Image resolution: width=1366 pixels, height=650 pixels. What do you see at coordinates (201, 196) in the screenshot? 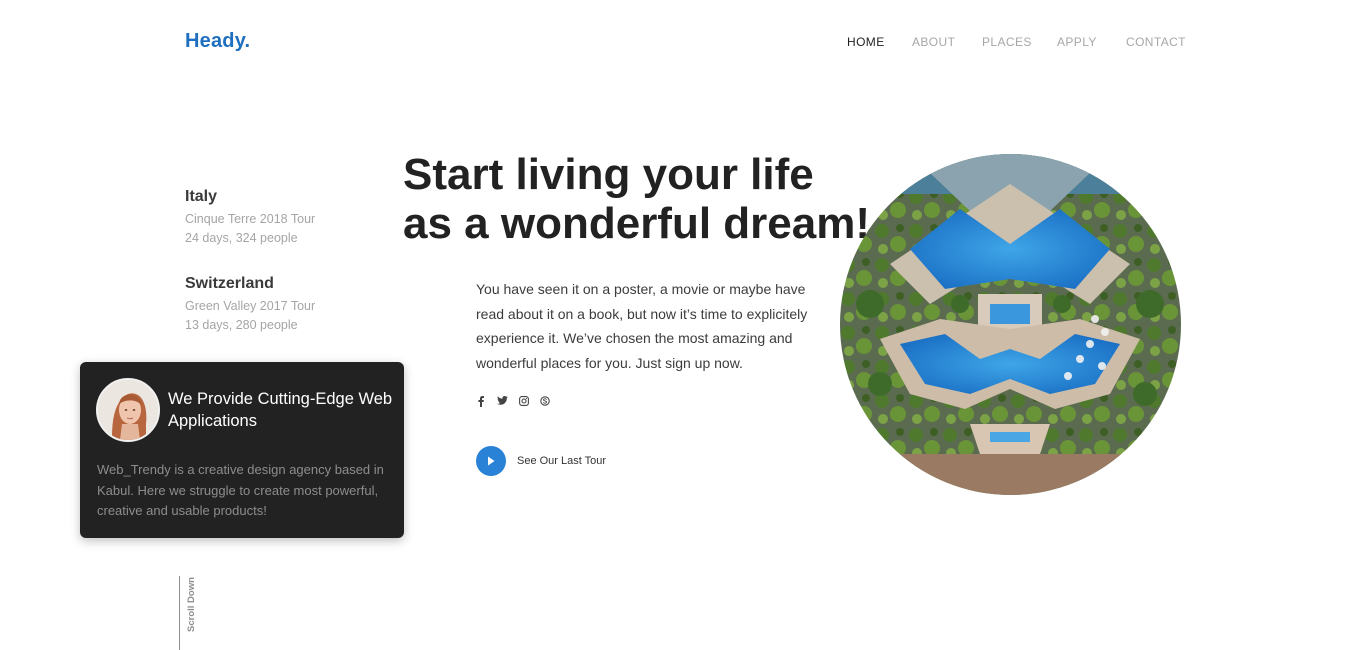
I see `tour-name: Italy` at bounding box center [201, 196].